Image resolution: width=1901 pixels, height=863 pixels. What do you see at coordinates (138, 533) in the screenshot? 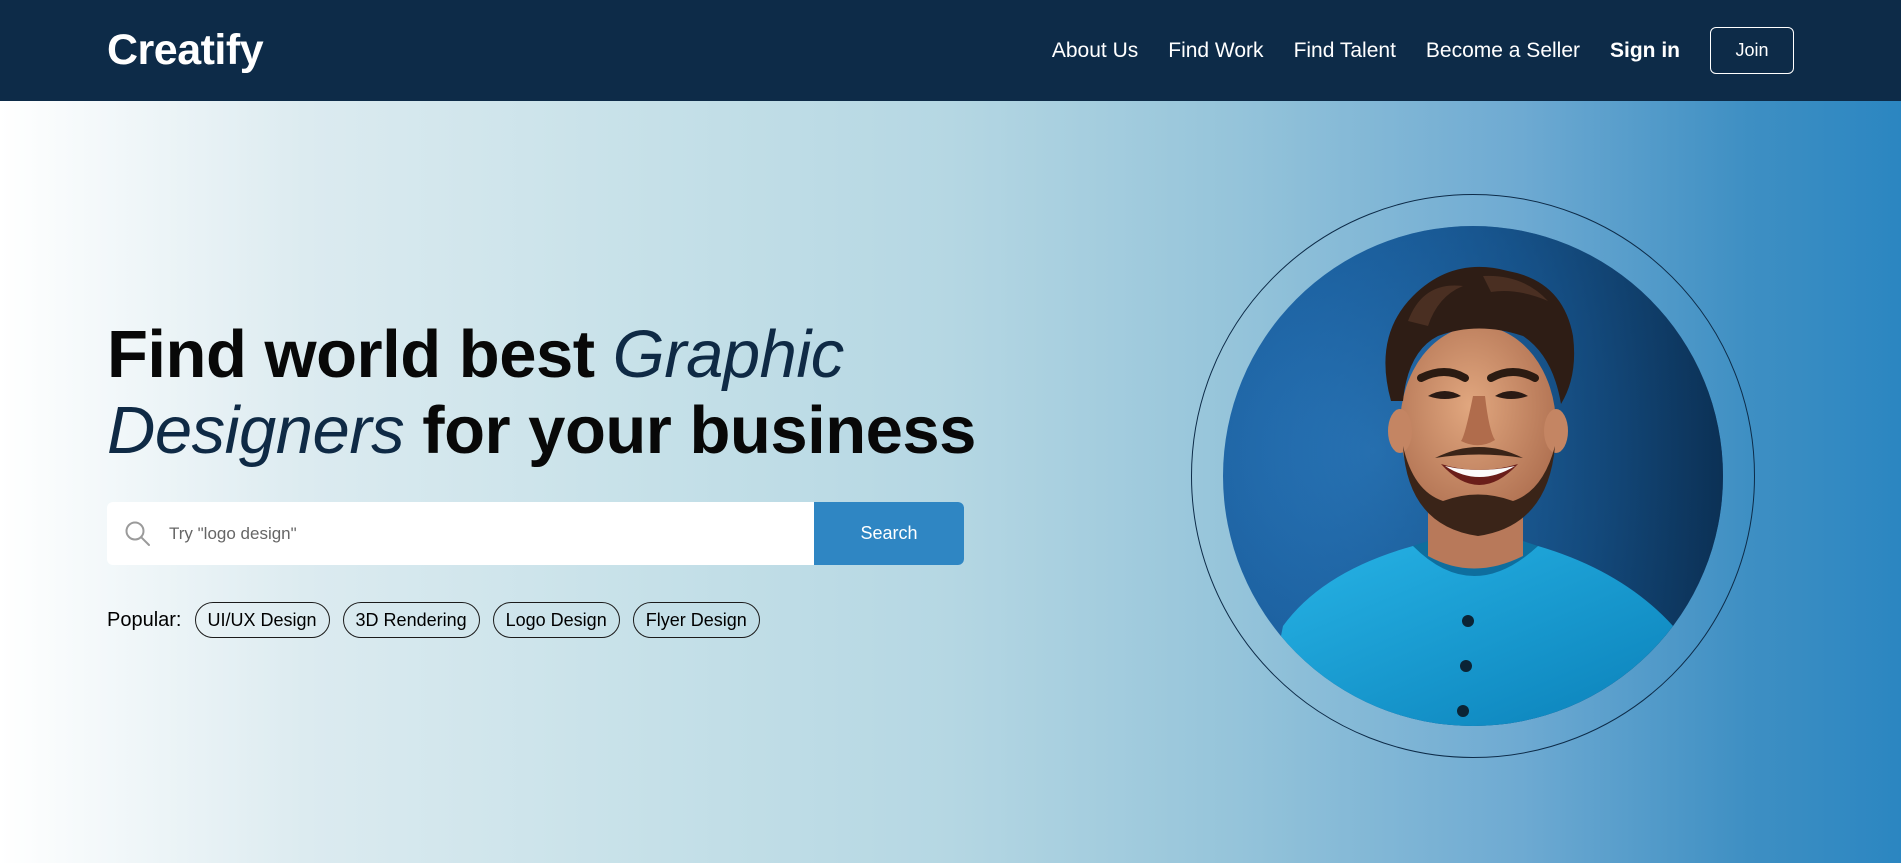
I see `search-icon` at bounding box center [138, 533].